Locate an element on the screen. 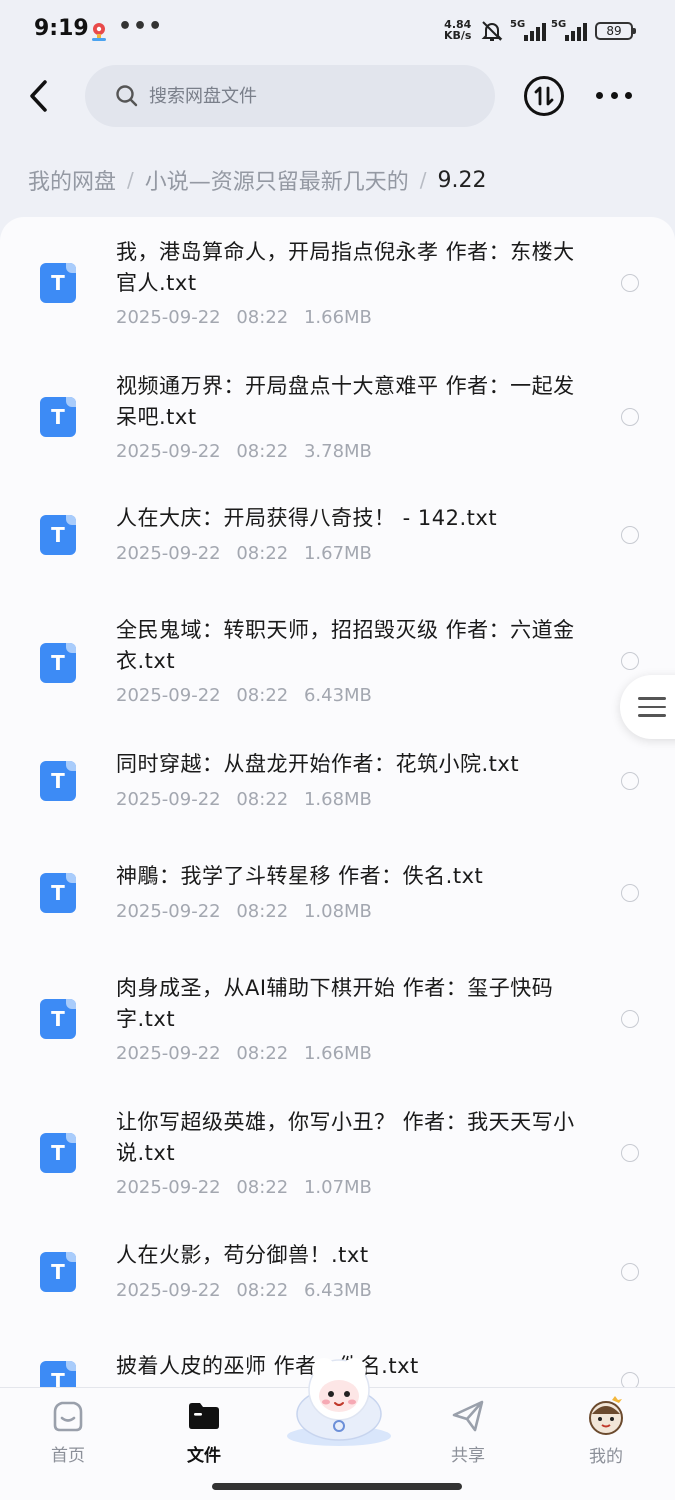 The width and height of the screenshot is (675, 1500). tab-label: 共享 is located at coordinates (468, 1456).